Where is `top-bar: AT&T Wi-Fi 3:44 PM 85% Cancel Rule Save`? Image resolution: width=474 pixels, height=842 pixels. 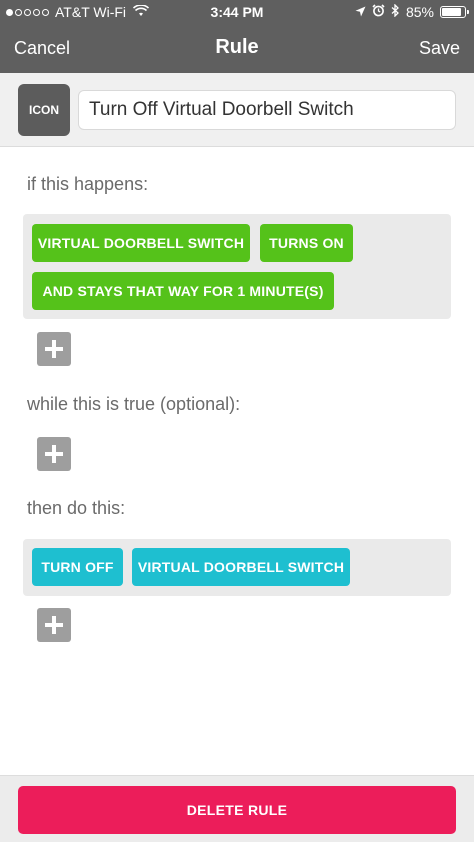 top-bar: AT&T Wi-Fi 3:44 PM 85% Cancel Rule Save is located at coordinates (237, 36).